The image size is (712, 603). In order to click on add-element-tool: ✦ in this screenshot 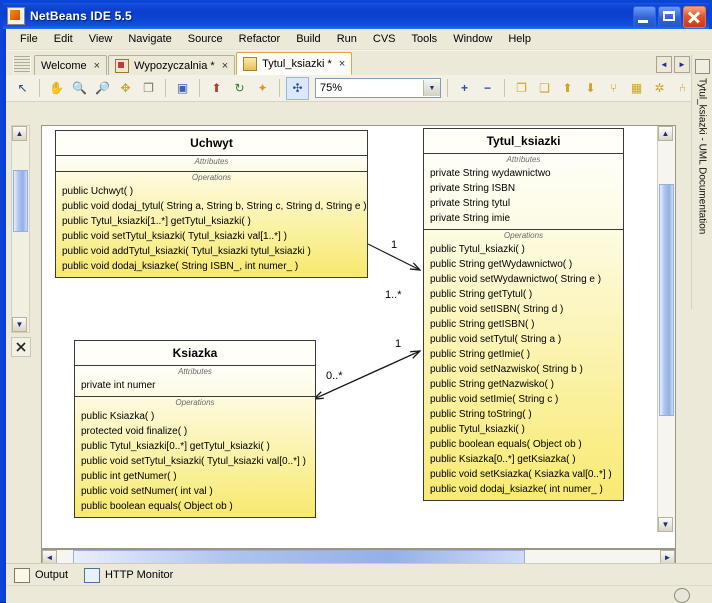, I will do `click(262, 88)`.